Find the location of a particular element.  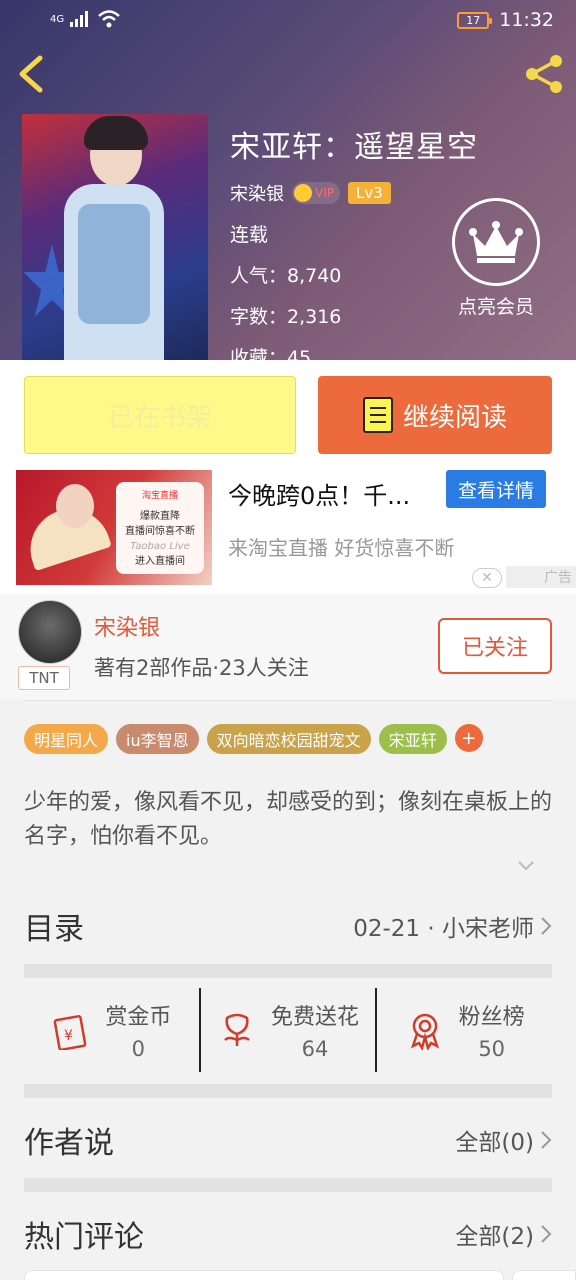

book-summary: 少年的爱，像风看不见，却感受的到；像刻在桌板上的名字，怕你看不见。 is located at coordinates (288, 819).